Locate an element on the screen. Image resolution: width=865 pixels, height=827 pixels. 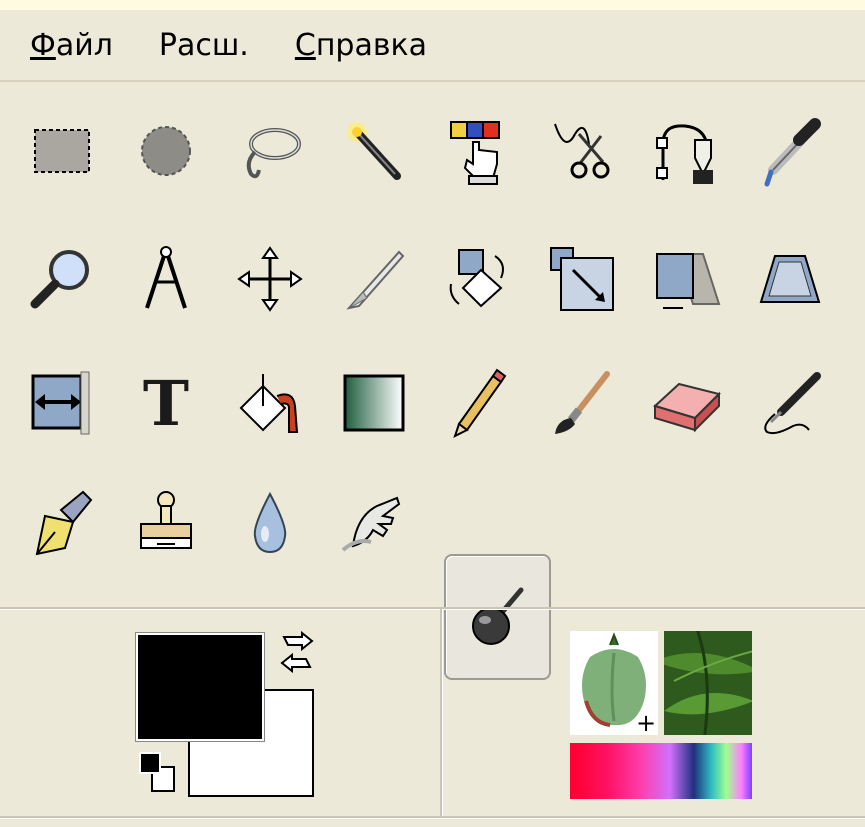
swap-colors-icon is located at coordinates (297, 652).